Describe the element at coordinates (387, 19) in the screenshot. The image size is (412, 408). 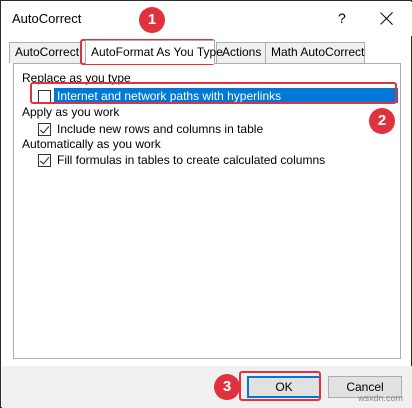
I see `close-icon` at that location.